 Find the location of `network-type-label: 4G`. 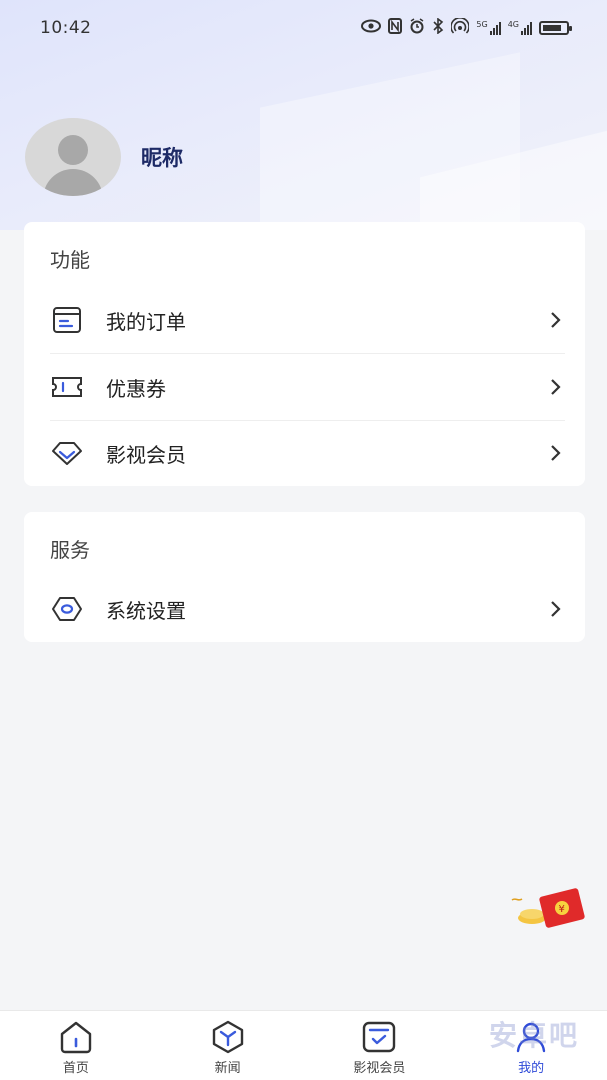

network-type-label: 4G is located at coordinates (513, 24).